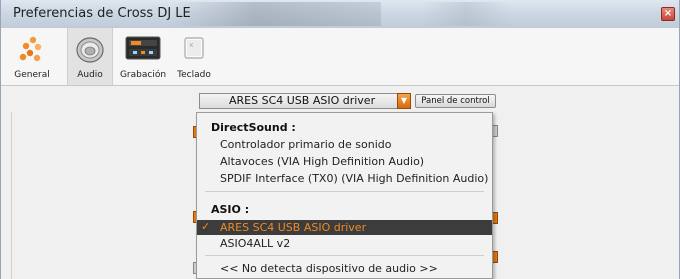 The height and width of the screenshot is (279, 680). I want to click on dropdown-option-selected: ✓ ARES SC4 USB ASIO driver, so click(344, 227).